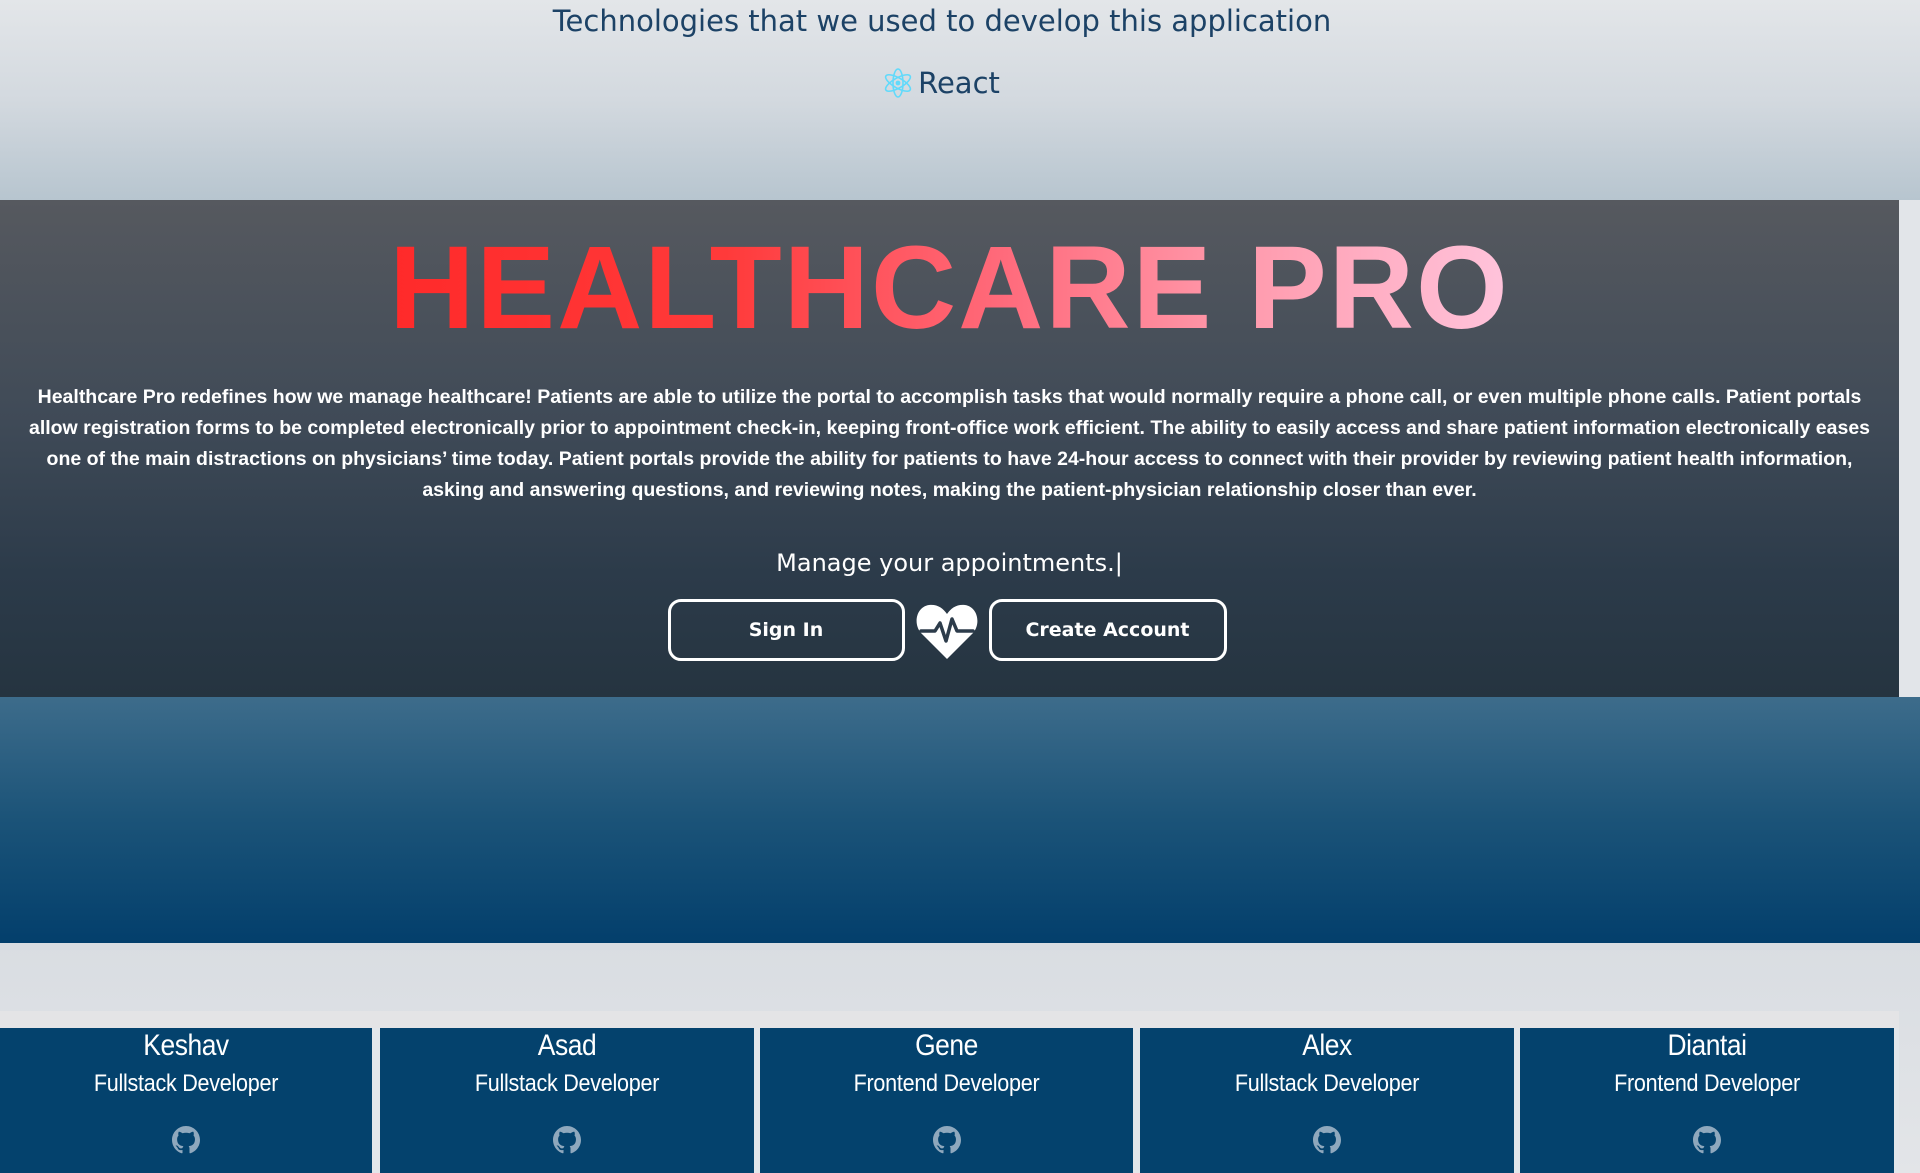  I want to click on brand-title: HEALTHCARE PRO, so click(949, 289).